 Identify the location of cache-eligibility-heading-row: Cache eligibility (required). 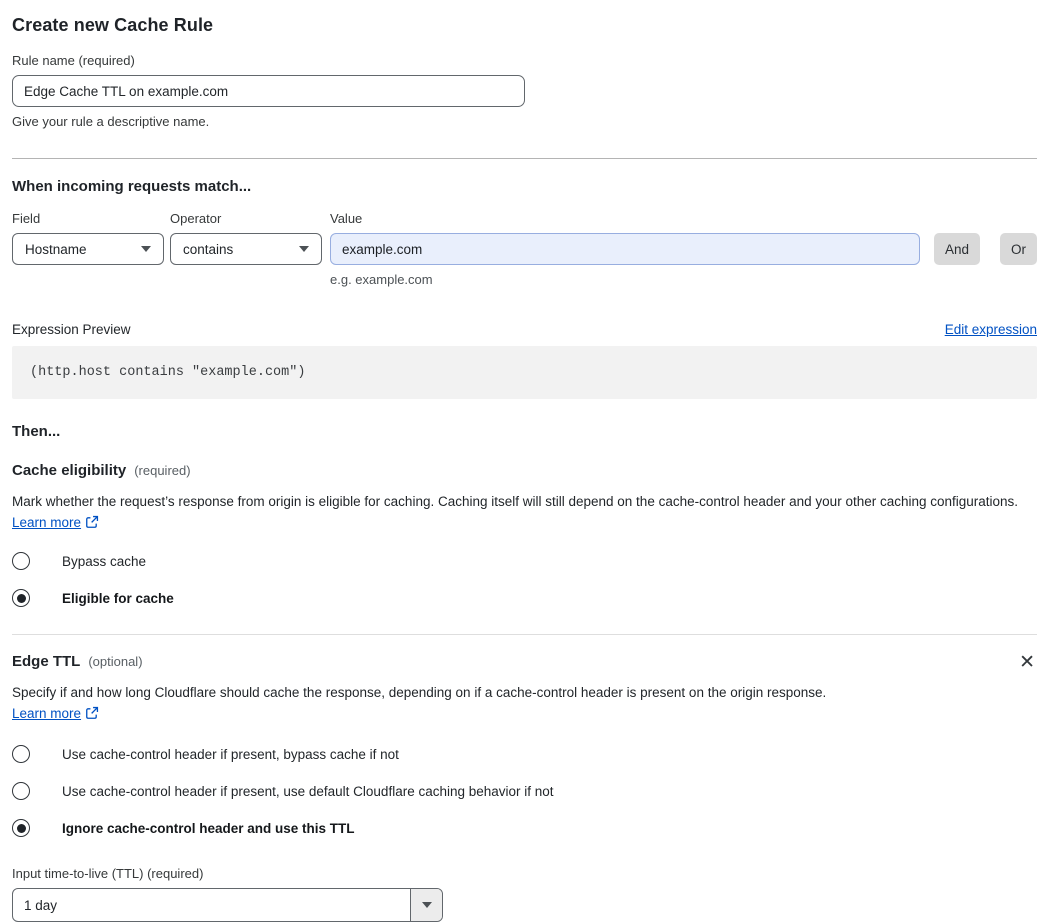
(524, 470).